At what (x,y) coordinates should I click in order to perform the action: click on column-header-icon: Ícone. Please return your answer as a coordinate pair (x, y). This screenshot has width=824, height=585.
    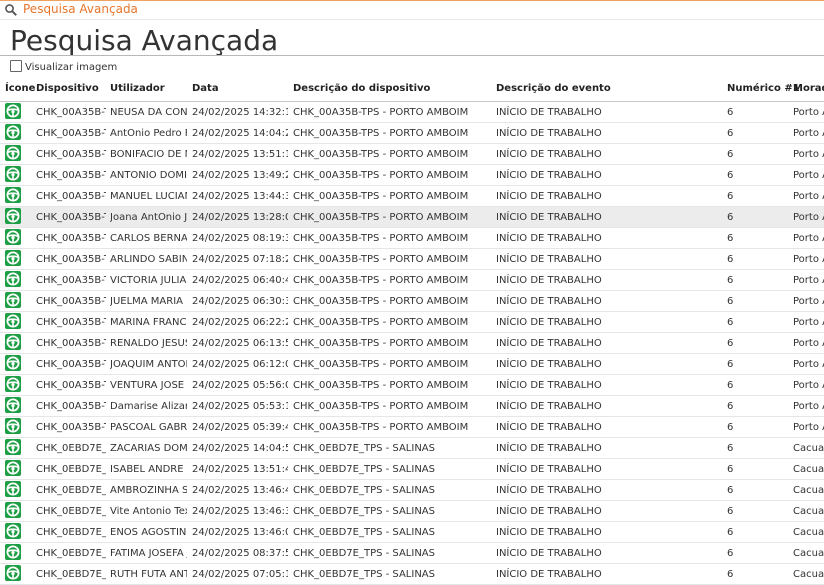
    Looking at the image, I should click on (20, 88).